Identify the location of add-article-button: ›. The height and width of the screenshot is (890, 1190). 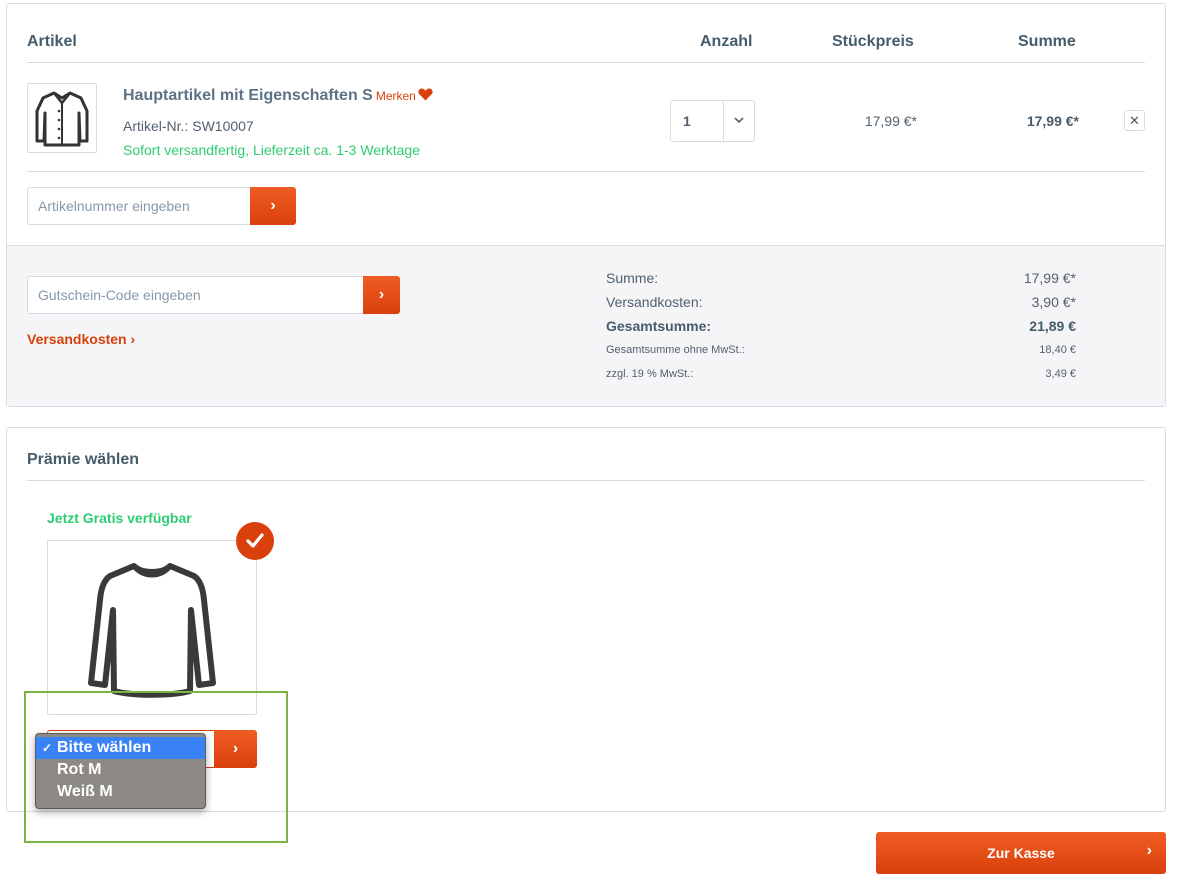
(273, 206).